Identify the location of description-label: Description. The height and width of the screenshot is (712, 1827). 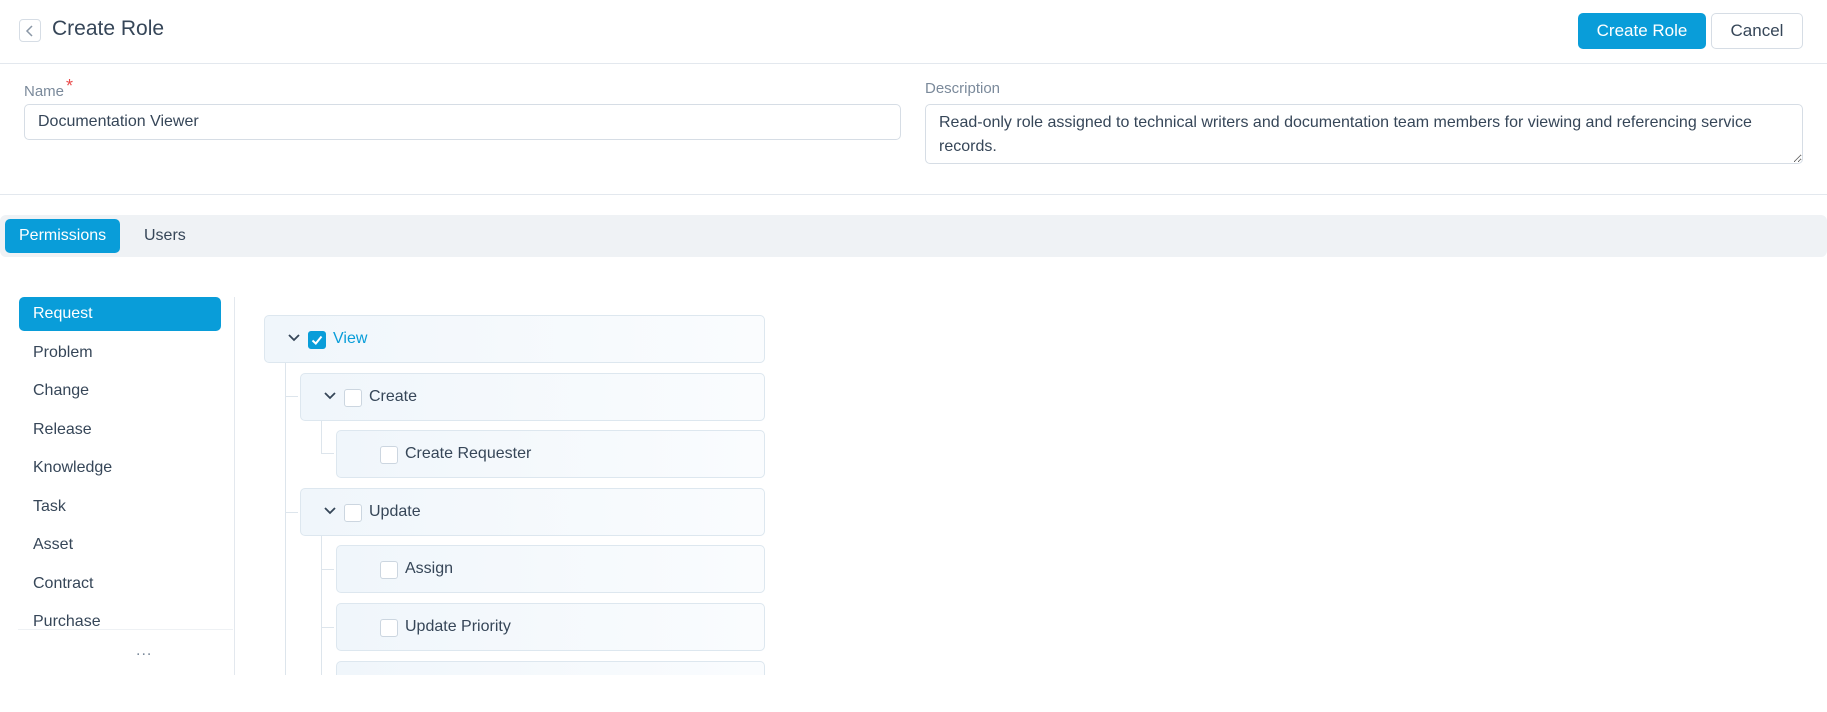
(963, 88).